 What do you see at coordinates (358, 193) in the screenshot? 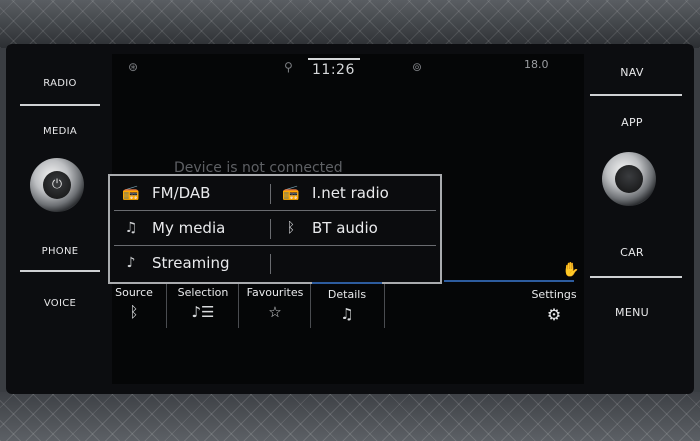
I see `source-internet-radio: 📻 I.net radio` at bounding box center [358, 193].